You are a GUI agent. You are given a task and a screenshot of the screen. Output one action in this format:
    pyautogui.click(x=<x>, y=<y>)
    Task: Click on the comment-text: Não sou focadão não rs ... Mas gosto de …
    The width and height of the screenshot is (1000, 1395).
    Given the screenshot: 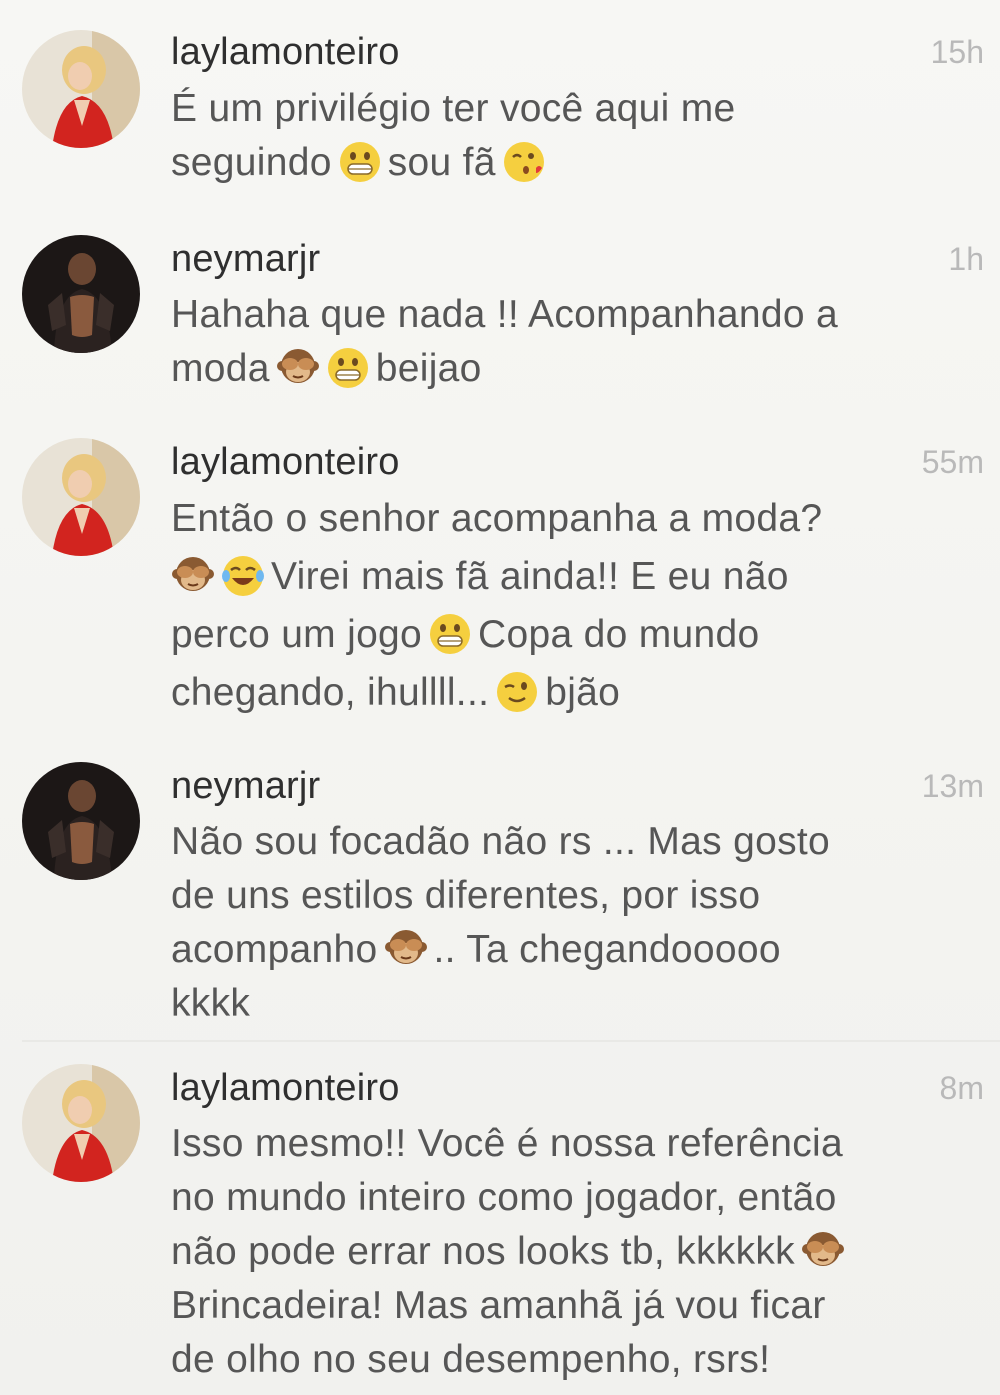 What is the action you would take?
    pyautogui.click(x=571, y=923)
    